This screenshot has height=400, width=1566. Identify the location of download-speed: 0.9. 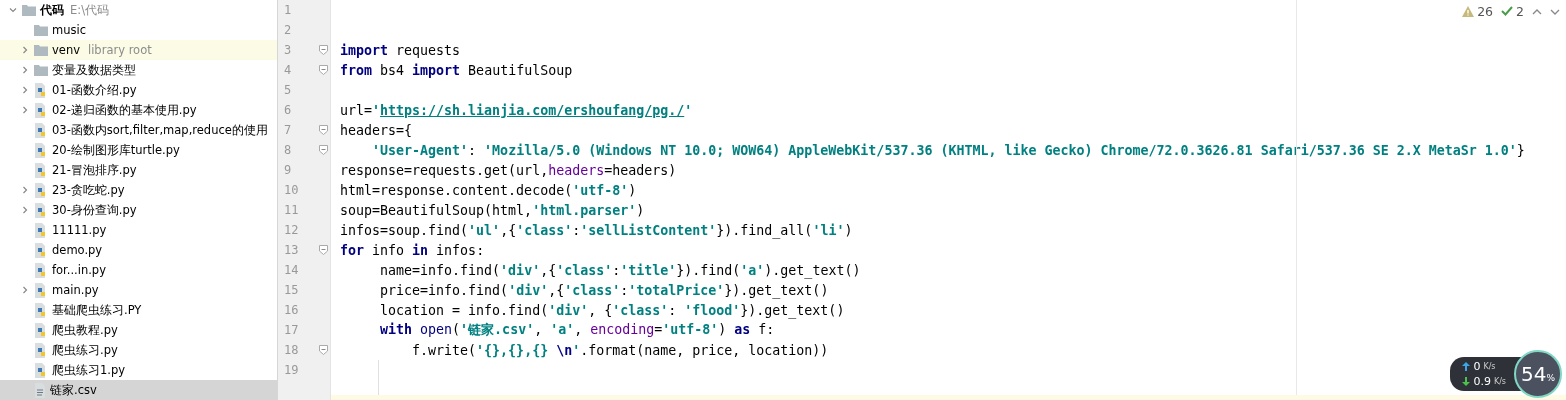
(1482, 381).